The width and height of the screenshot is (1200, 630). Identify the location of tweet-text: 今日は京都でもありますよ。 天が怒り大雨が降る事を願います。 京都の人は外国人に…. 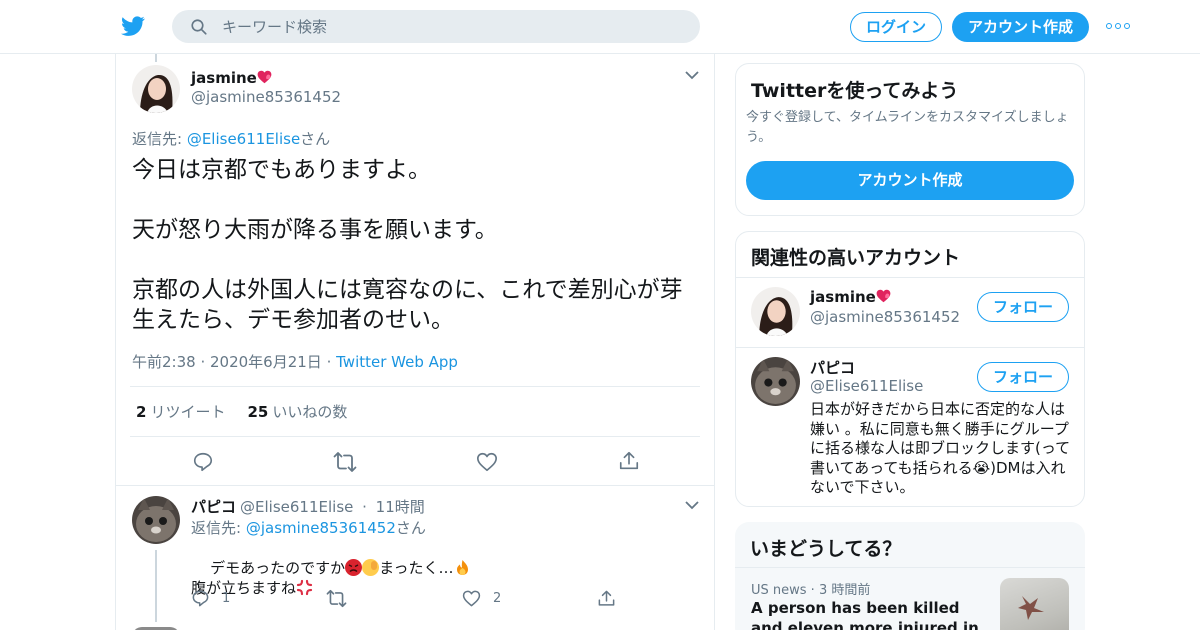
(407, 245).